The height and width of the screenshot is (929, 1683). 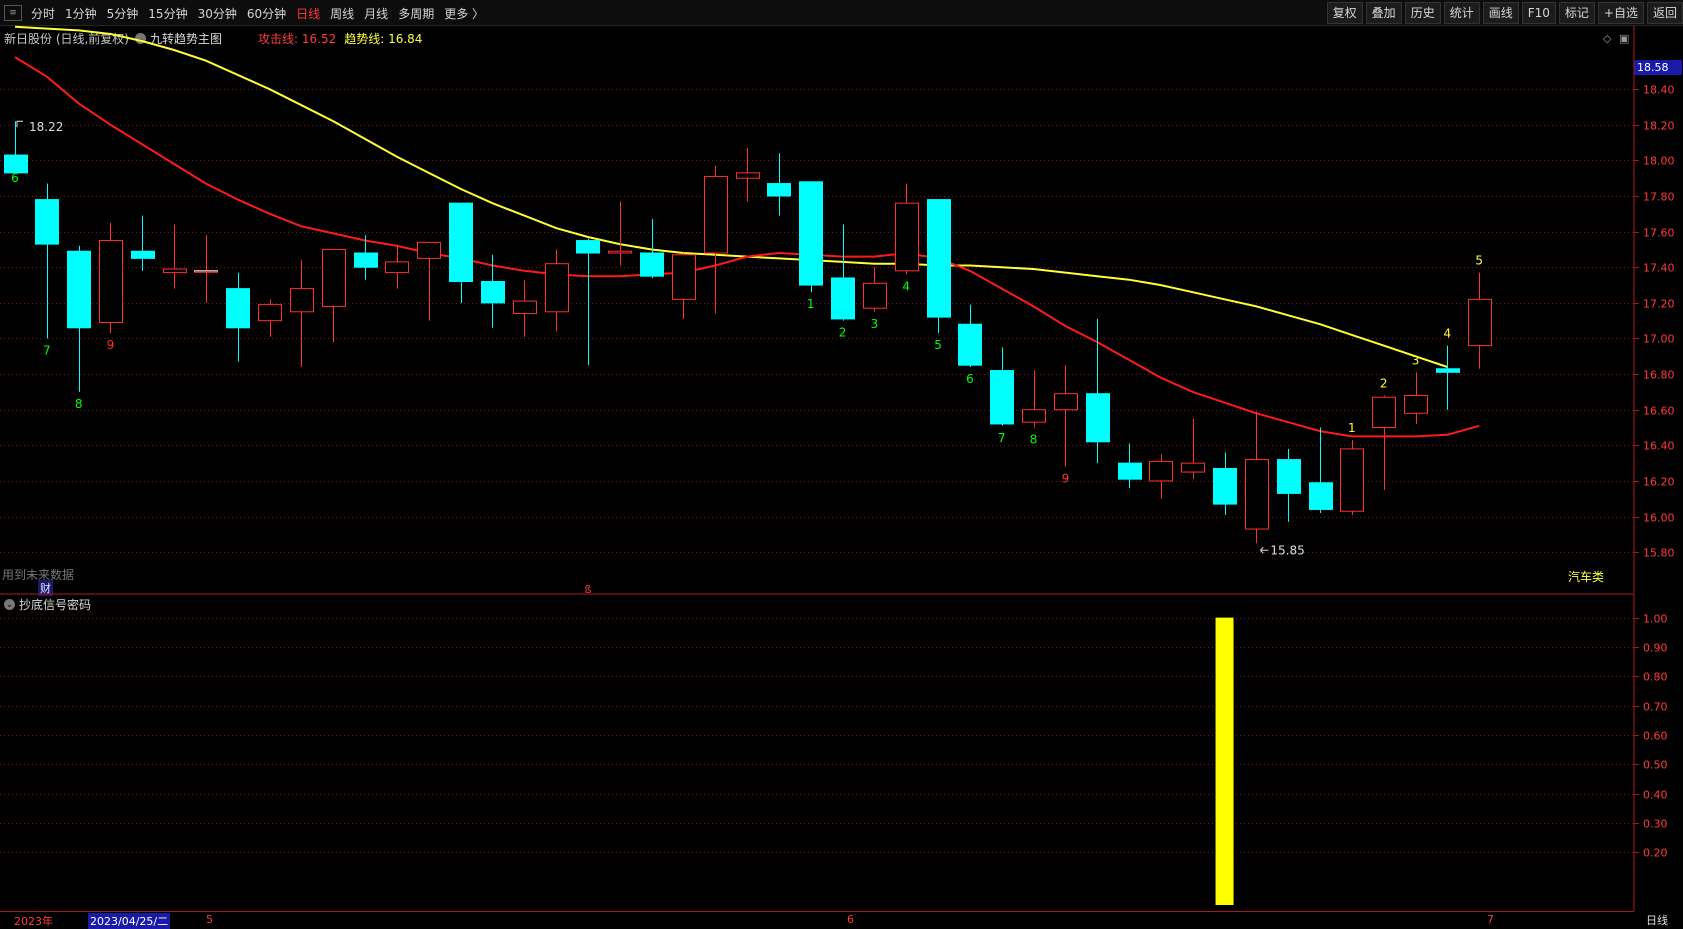 I want to click on price-tick-label: 16.40, so click(x=1659, y=446).